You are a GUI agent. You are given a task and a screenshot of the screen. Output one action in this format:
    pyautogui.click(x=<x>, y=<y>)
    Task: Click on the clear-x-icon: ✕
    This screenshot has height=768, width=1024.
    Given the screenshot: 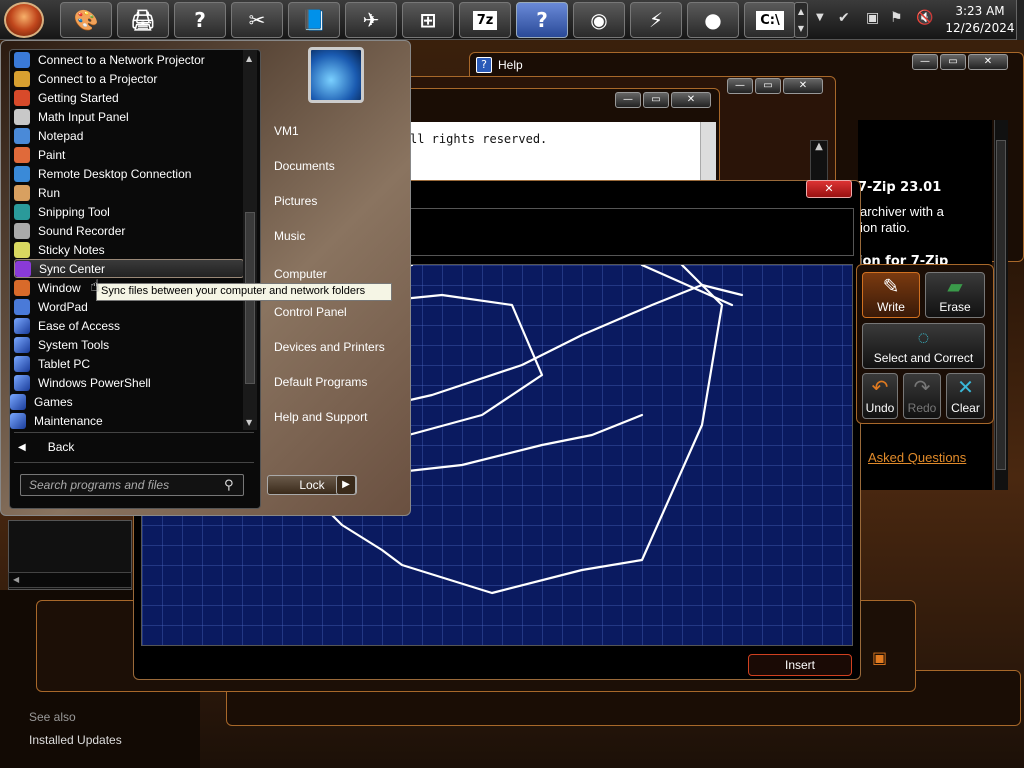 What is the action you would take?
    pyautogui.click(x=965, y=388)
    